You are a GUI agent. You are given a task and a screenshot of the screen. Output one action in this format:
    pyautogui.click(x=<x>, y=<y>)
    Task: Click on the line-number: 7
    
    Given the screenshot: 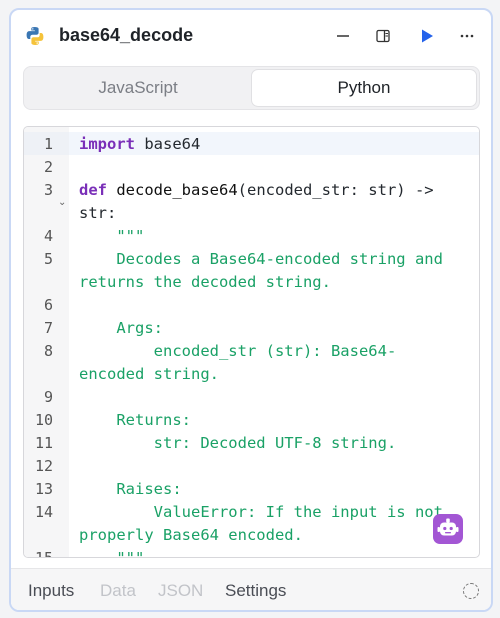 What is the action you would take?
    pyautogui.click(x=48, y=328)
    